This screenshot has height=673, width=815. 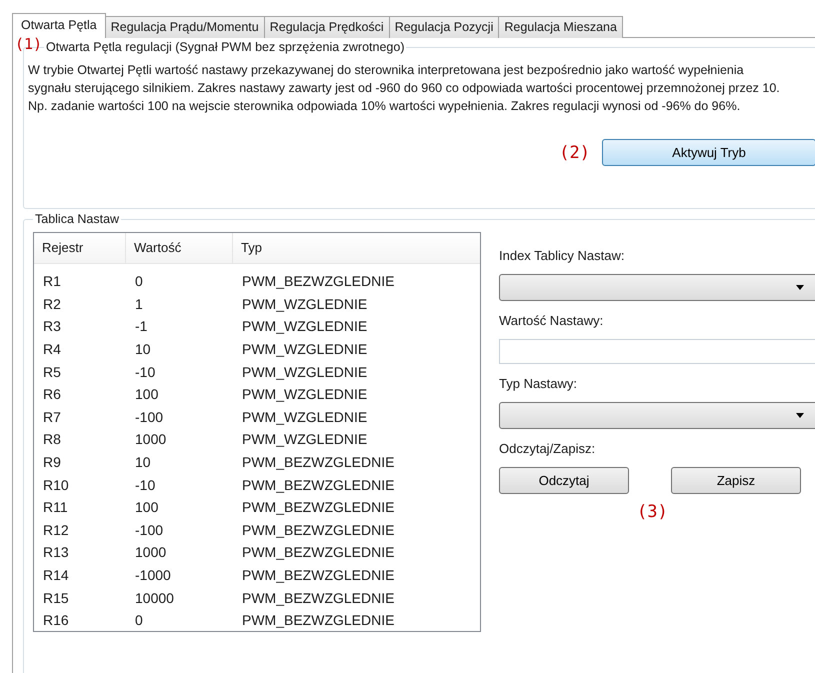 What do you see at coordinates (652, 512) in the screenshot?
I see `annotation-label: (3)` at bounding box center [652, 512].